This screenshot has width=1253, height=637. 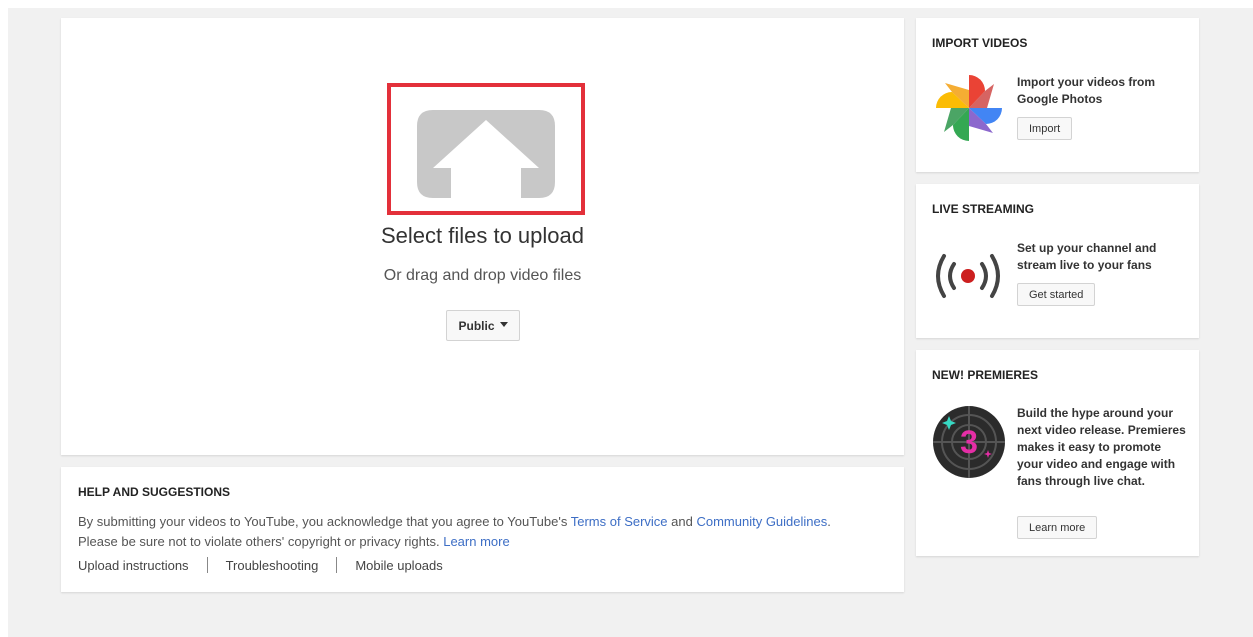 What do you see at coordinates (272, 565) in the screenshot?
I see `troubleshooting-link: Troubleshooting` at bounding box center [272, 565].